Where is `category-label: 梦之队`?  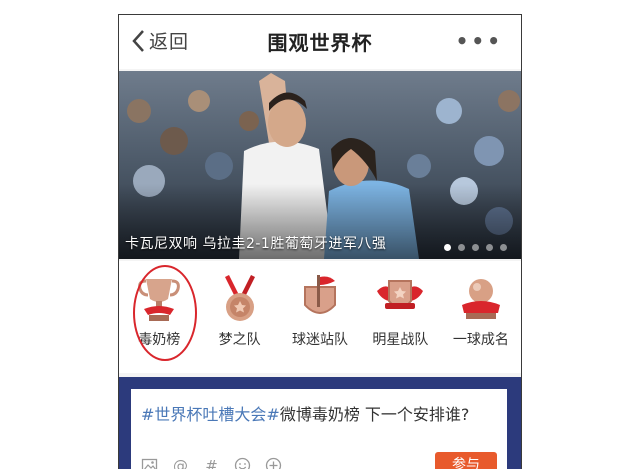 category-label: 梦之队 is located at coordinates (240, 339).